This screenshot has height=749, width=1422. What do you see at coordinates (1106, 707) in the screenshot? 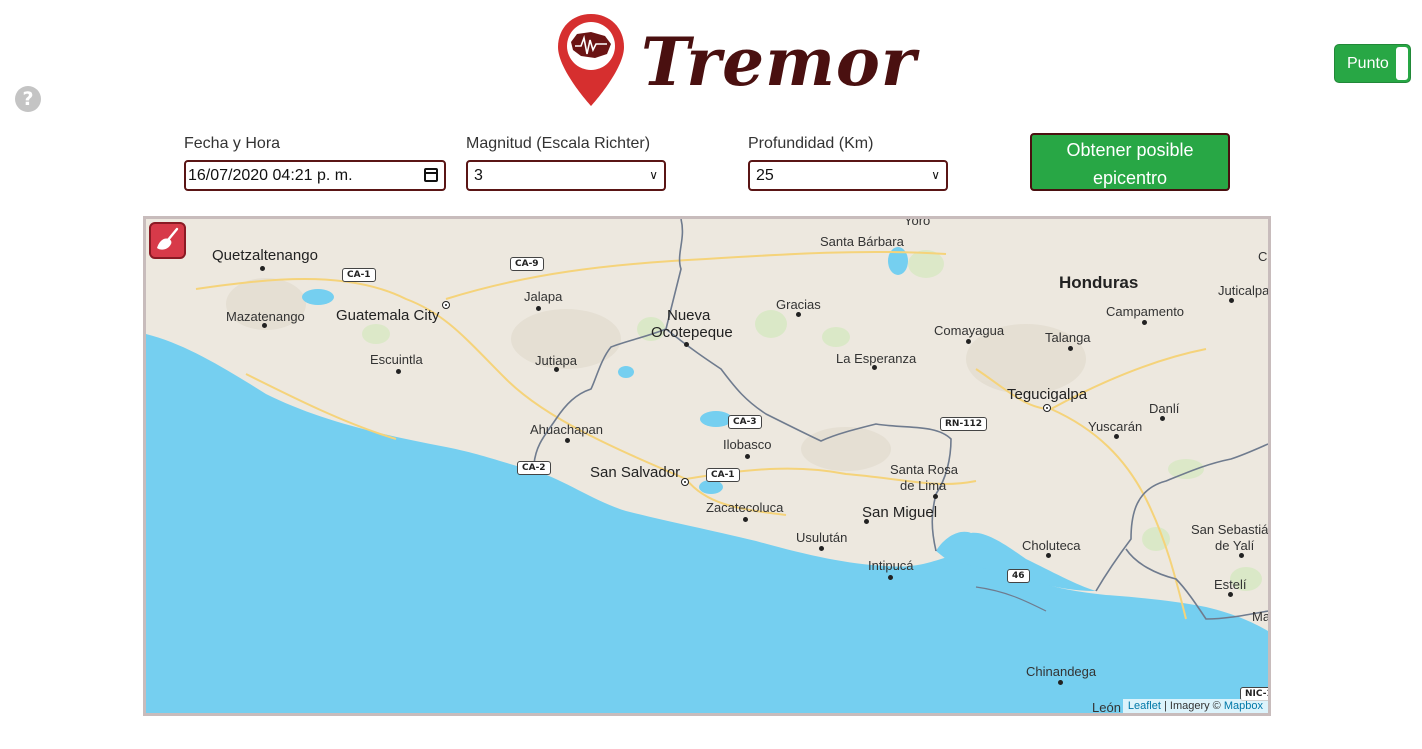
I see `place-leon: León` at bounding box center [1106, 707].